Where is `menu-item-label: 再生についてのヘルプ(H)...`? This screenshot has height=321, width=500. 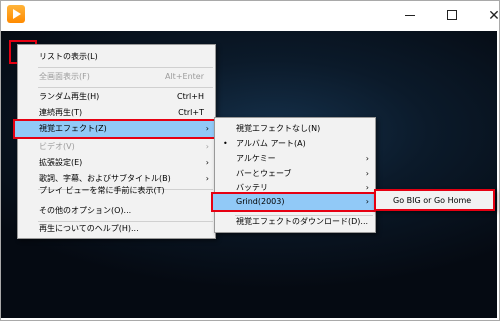 menu-item-label: 再生についてのヘルプ(H)... is located at coordinates (89, 228).